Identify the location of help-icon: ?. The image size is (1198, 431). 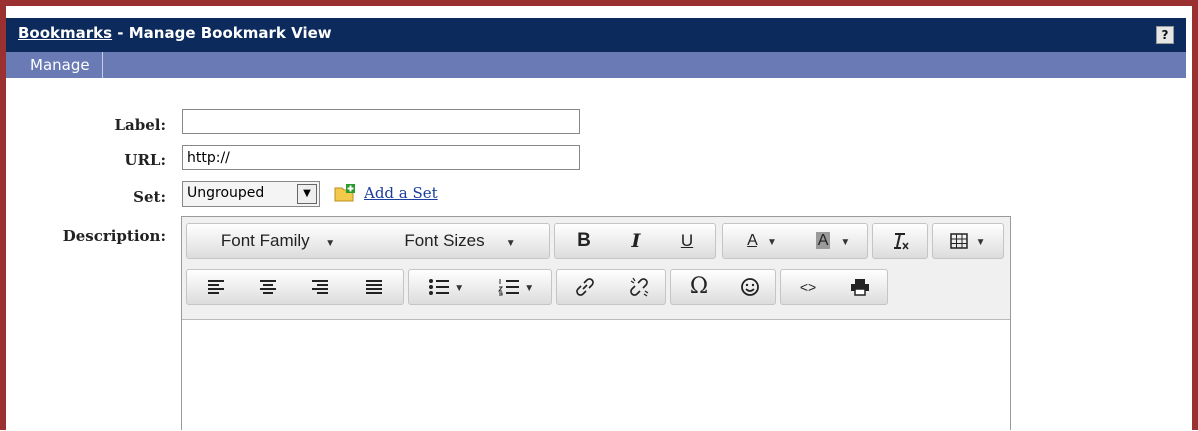
(1165, 35).